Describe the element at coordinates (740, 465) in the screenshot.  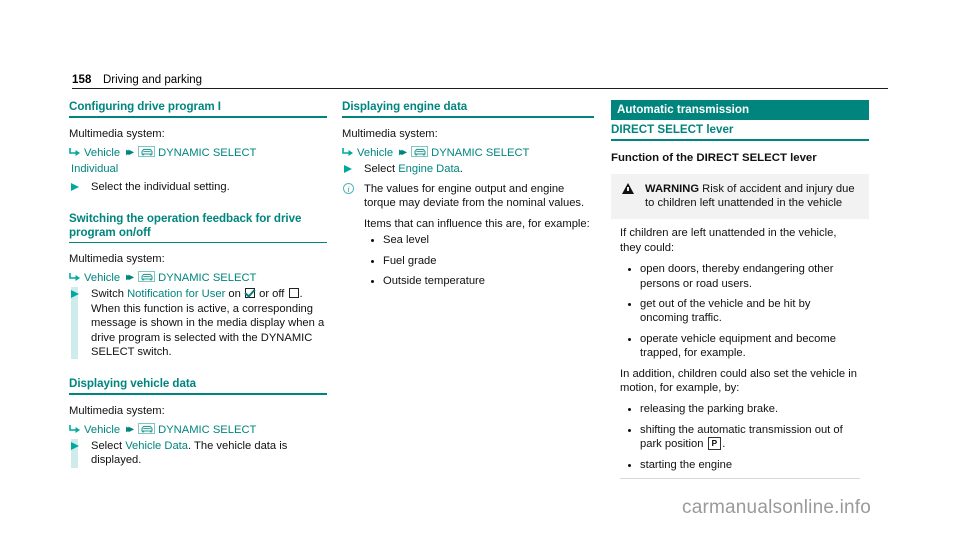
I see `list-item: starting the engine` at that location.